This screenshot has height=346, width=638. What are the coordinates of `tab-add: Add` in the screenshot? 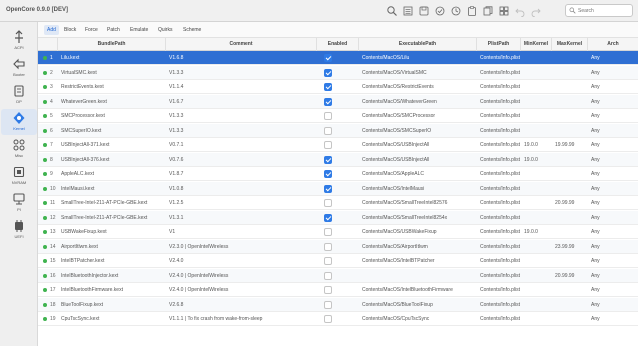 It's located at (51, 30).